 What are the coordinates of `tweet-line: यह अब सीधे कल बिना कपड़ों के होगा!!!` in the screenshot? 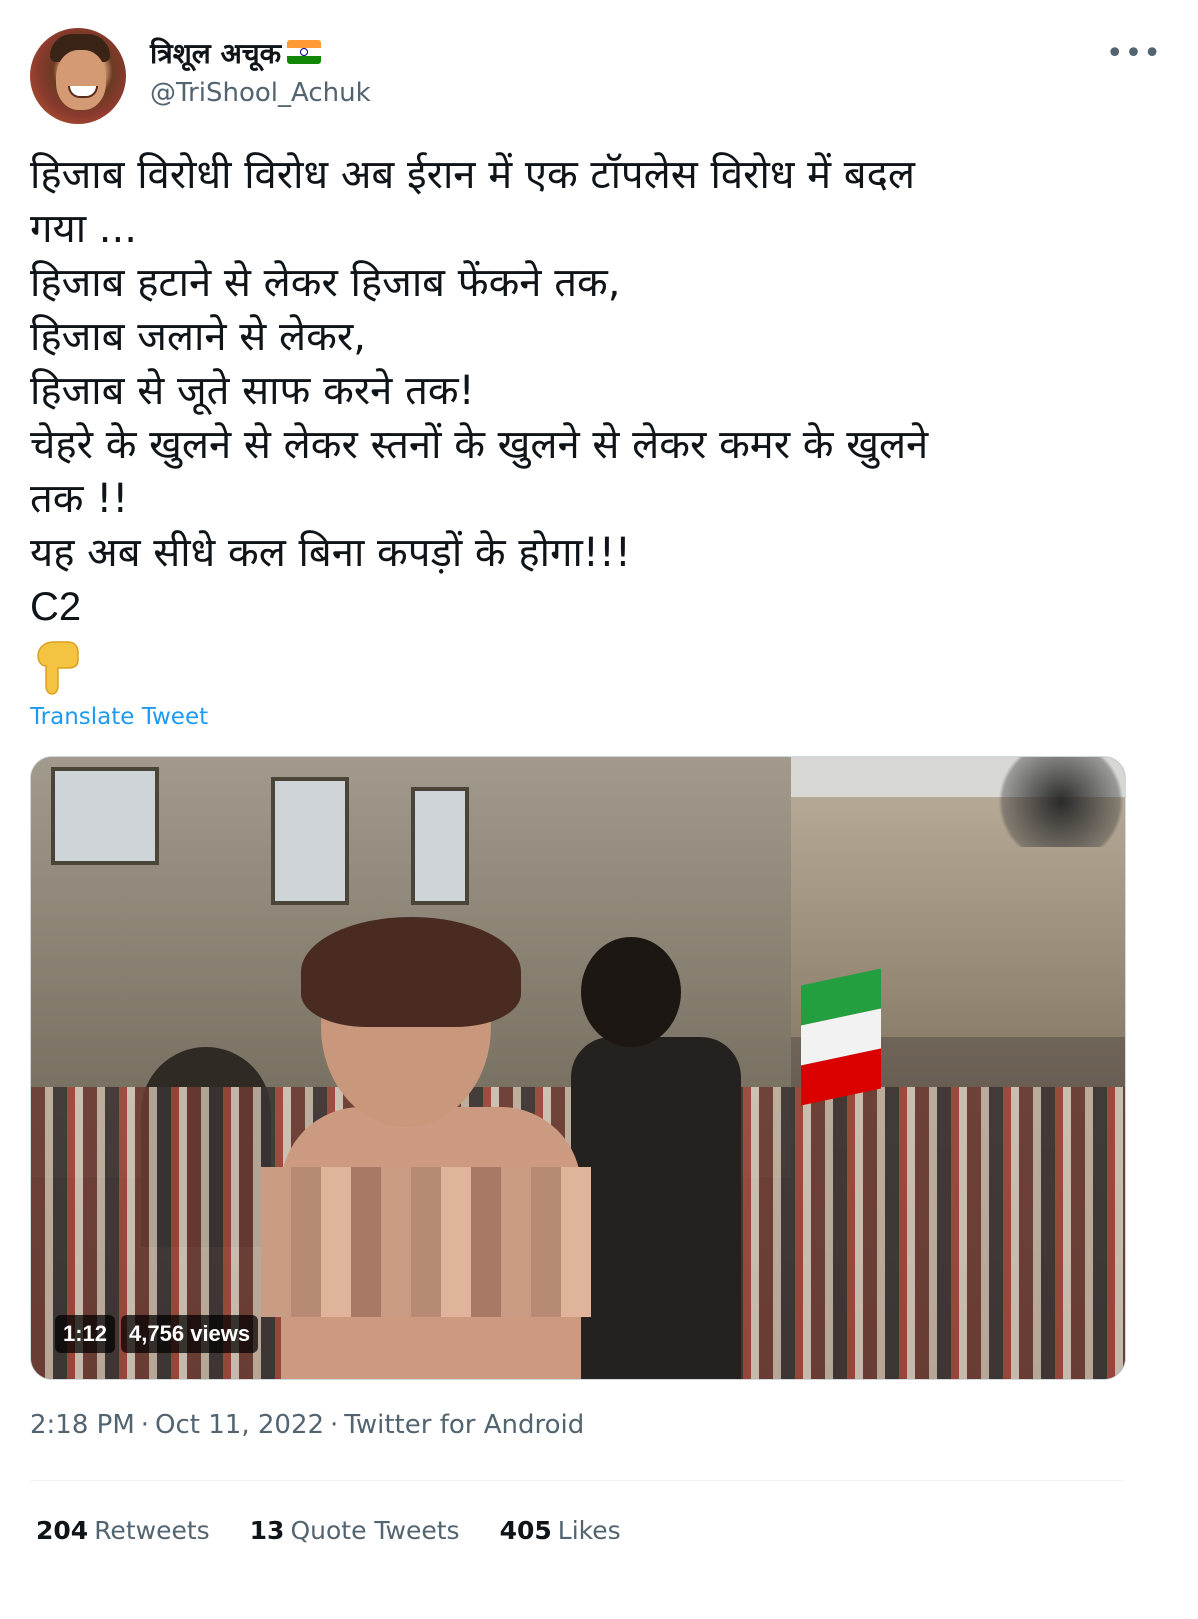 It's located at (330, 553).